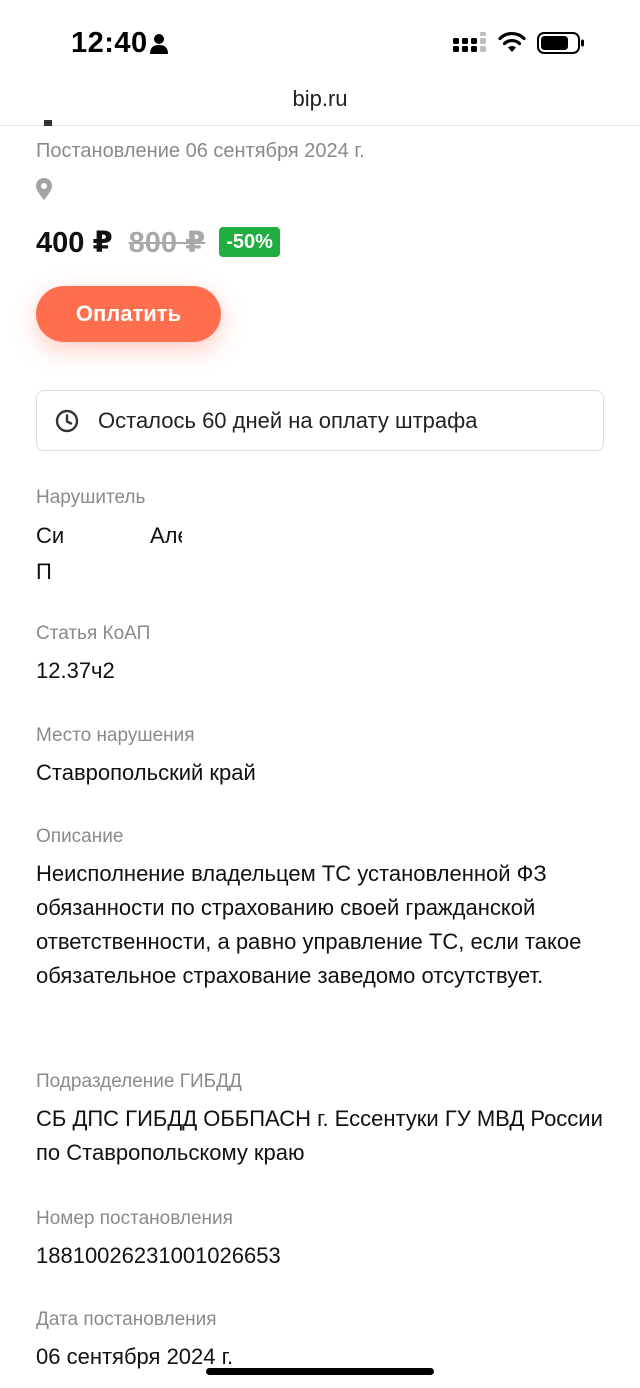 Image resolution: width=640 pixels, height=1388 pixels. What do you see at coordinates (139, 1081) in the screenshot?
I see `department-label: Подразделение ГИБДД` at bounding box center [139, 1081].